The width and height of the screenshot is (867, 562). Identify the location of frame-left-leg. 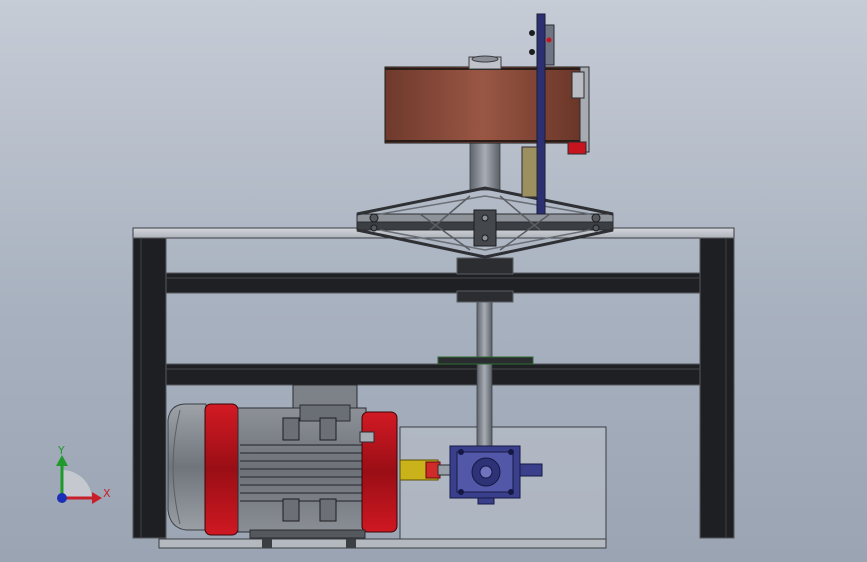
(149, 388).